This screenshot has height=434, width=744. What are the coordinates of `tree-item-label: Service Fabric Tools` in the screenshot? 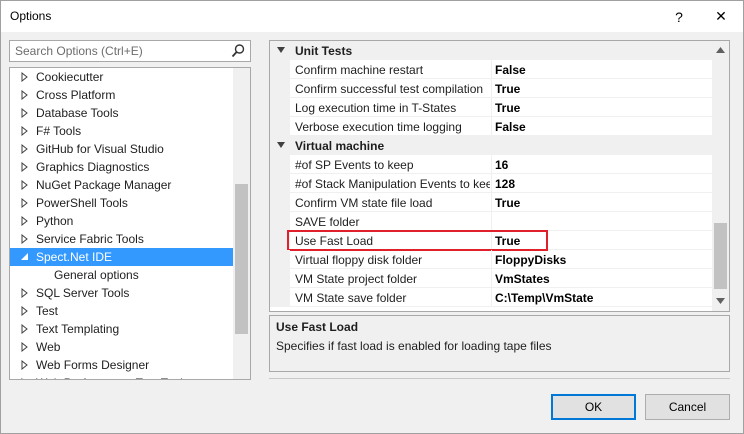 It's located at (90, 239).